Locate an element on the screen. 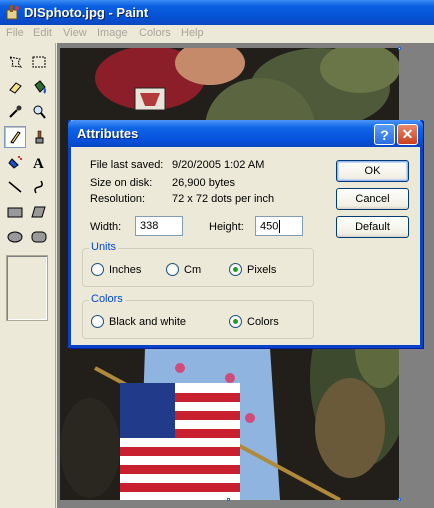 This screenshot has height=508, width=434. help-button: ? is located at coordinates (384, 134).